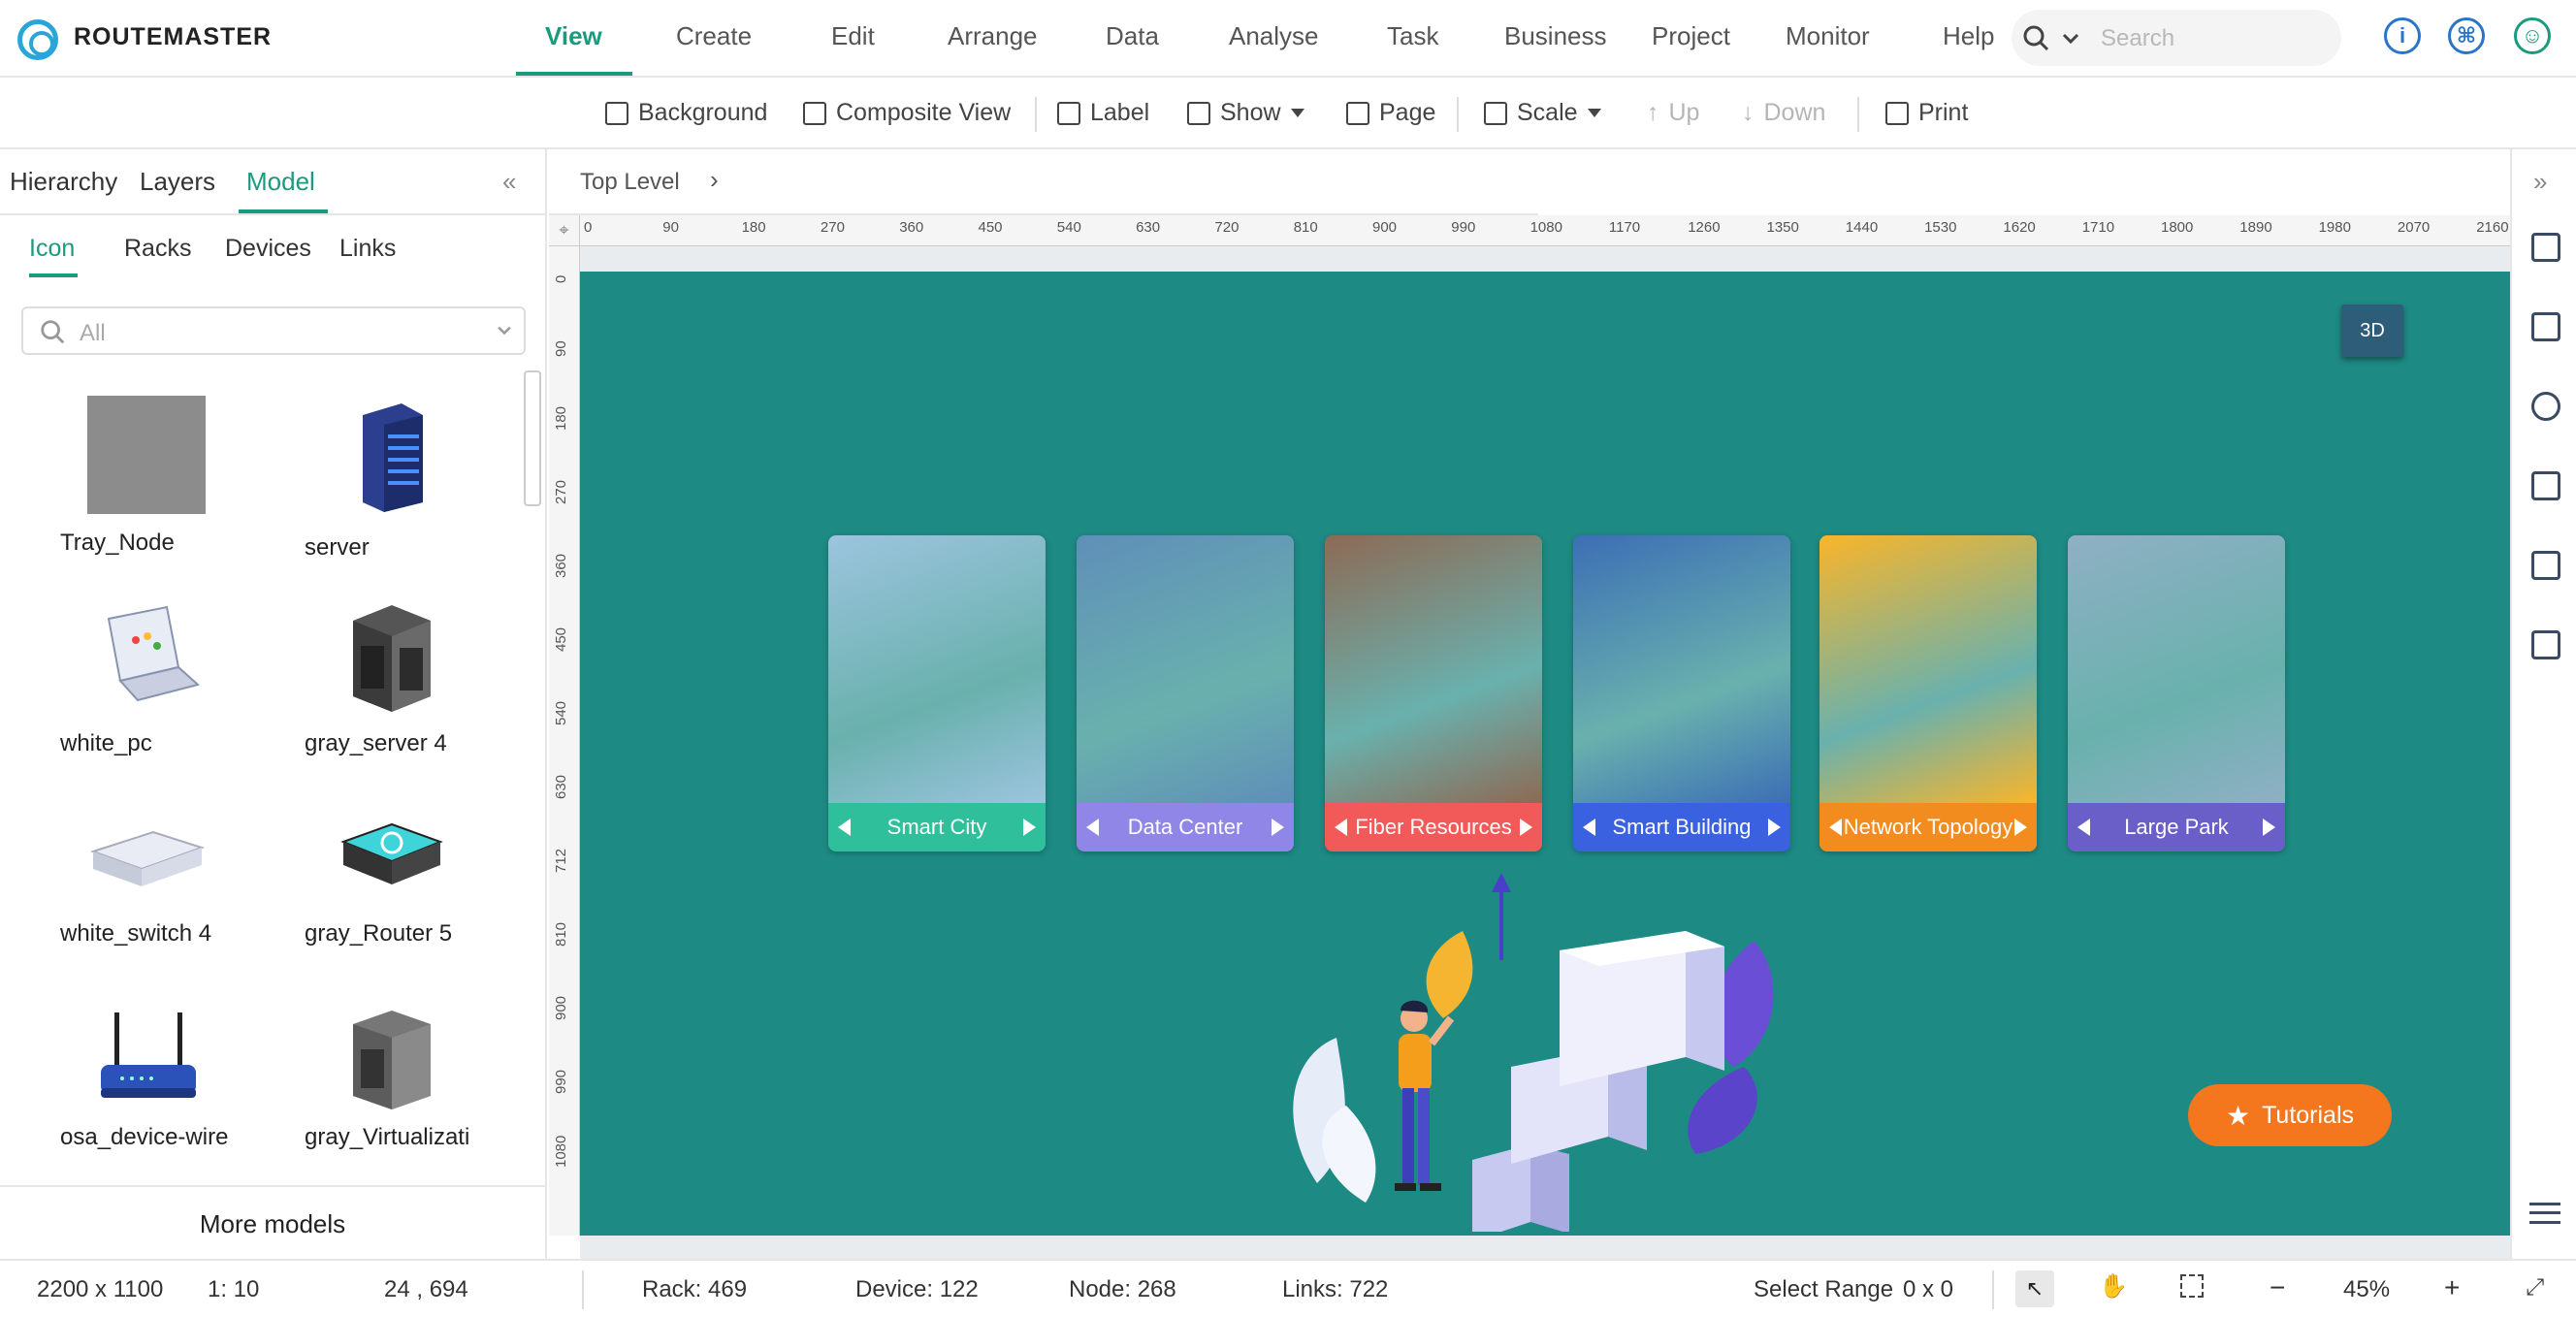 This screenshot has width=2576, height=1317. I want to click on scene-card-title: Large Park, so click(2176, 827).